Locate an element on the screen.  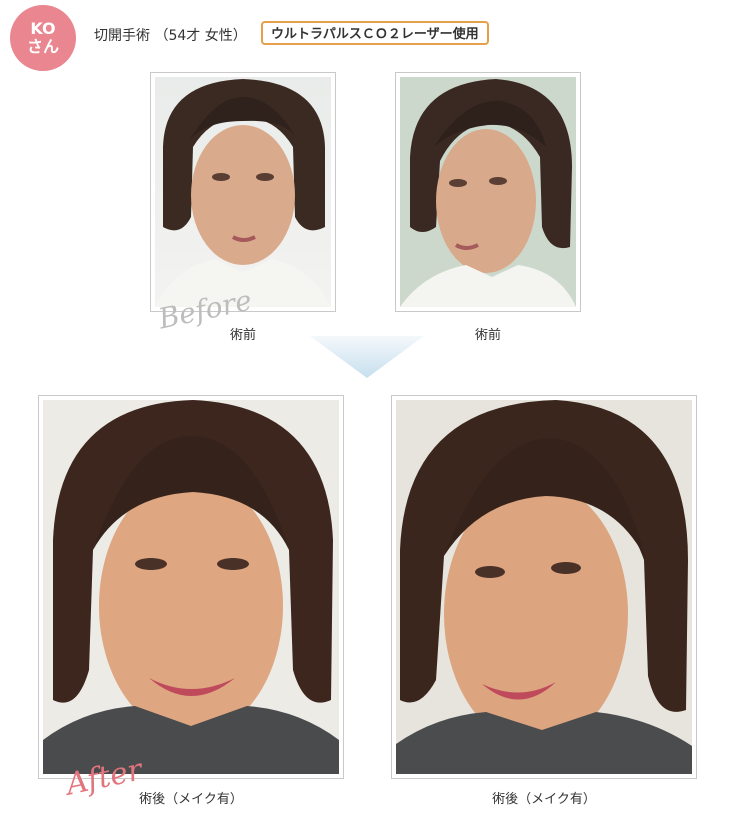
surgery-description: 切開手術 （54才 女性） is located at coordinates (170, 36).